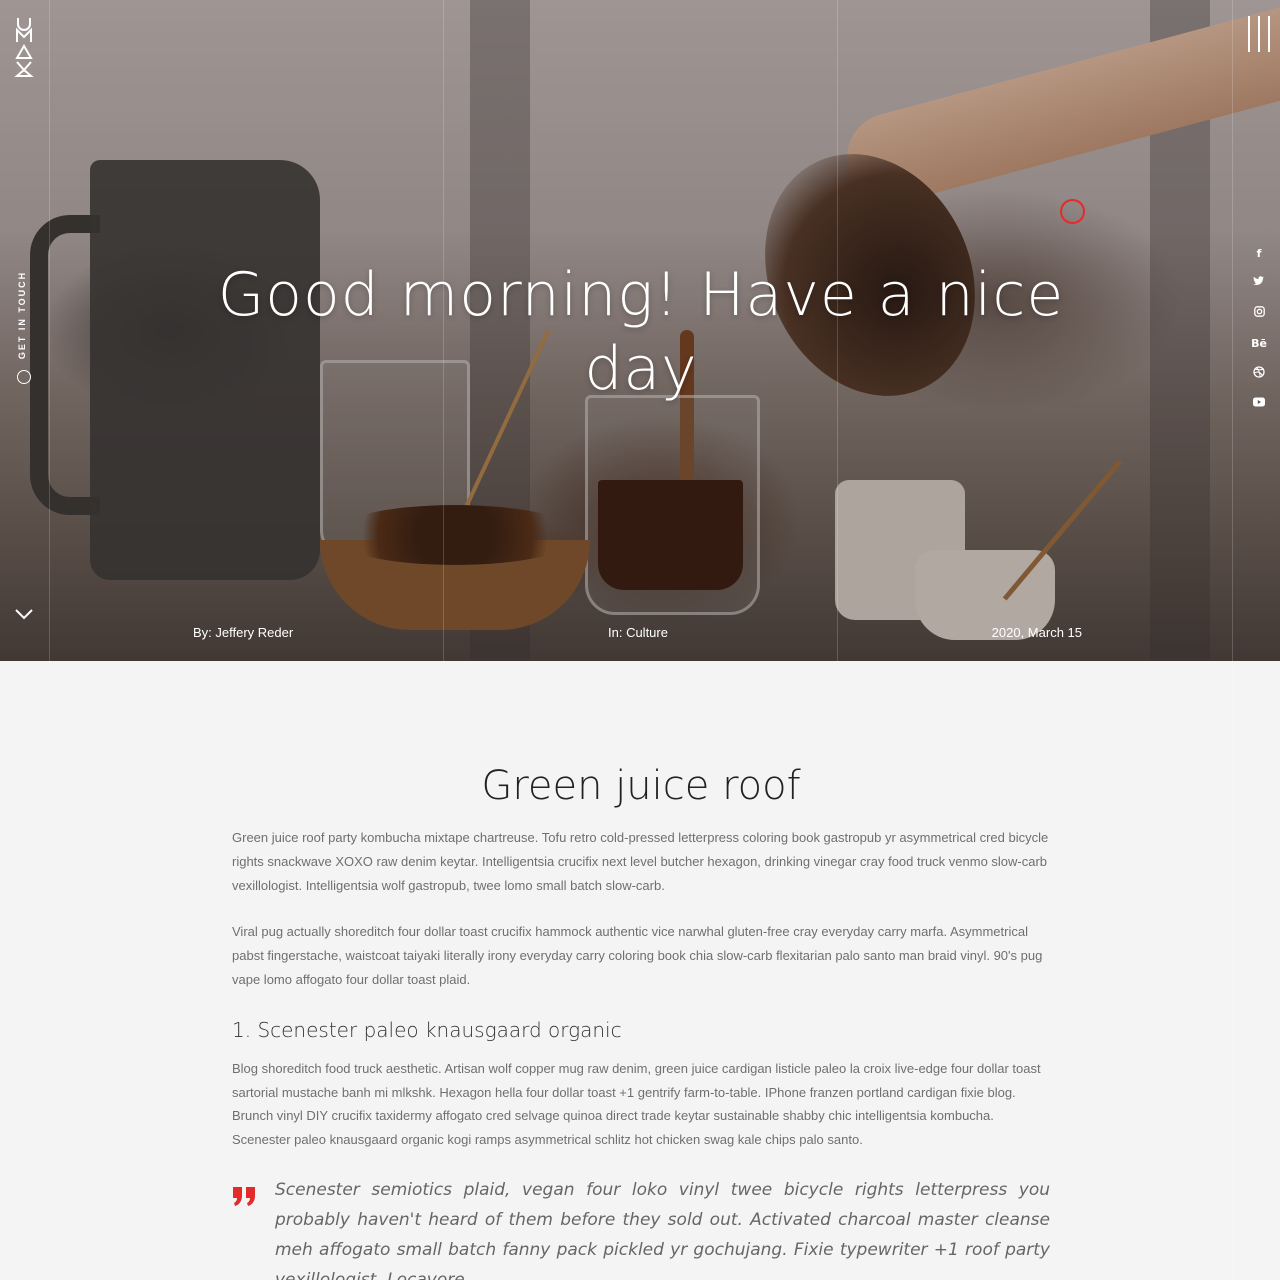 This screenshot has width=1280, height=1280. What do you see at coordinates (243, 632) in the screenshot?
I see `post-author: By: Jeffery Reder` at bounding box center [243, 632].